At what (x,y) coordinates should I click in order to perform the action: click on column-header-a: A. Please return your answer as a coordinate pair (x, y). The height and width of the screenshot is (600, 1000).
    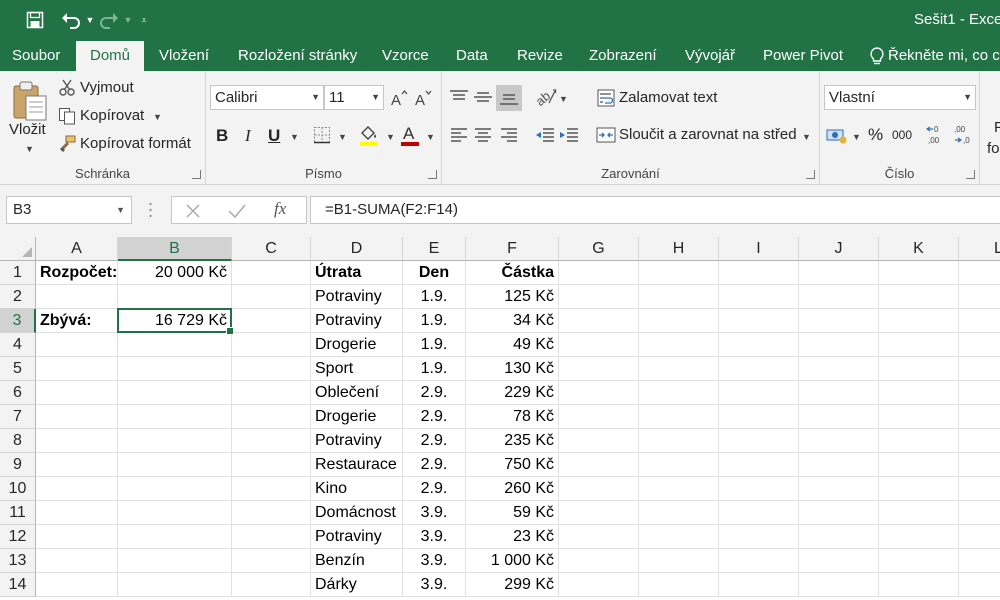
    Looking at the image, I should click on (77, 249).